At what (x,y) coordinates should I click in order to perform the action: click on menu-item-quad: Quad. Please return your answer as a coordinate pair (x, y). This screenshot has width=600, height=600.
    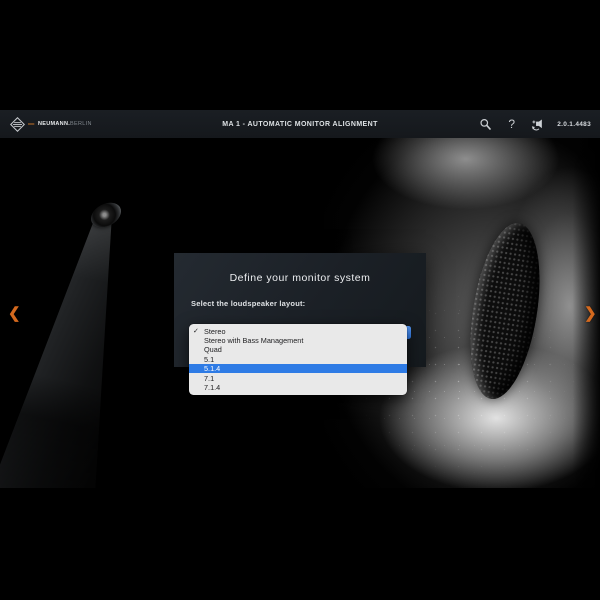
    Looking at the image, I should click on (298, 349).